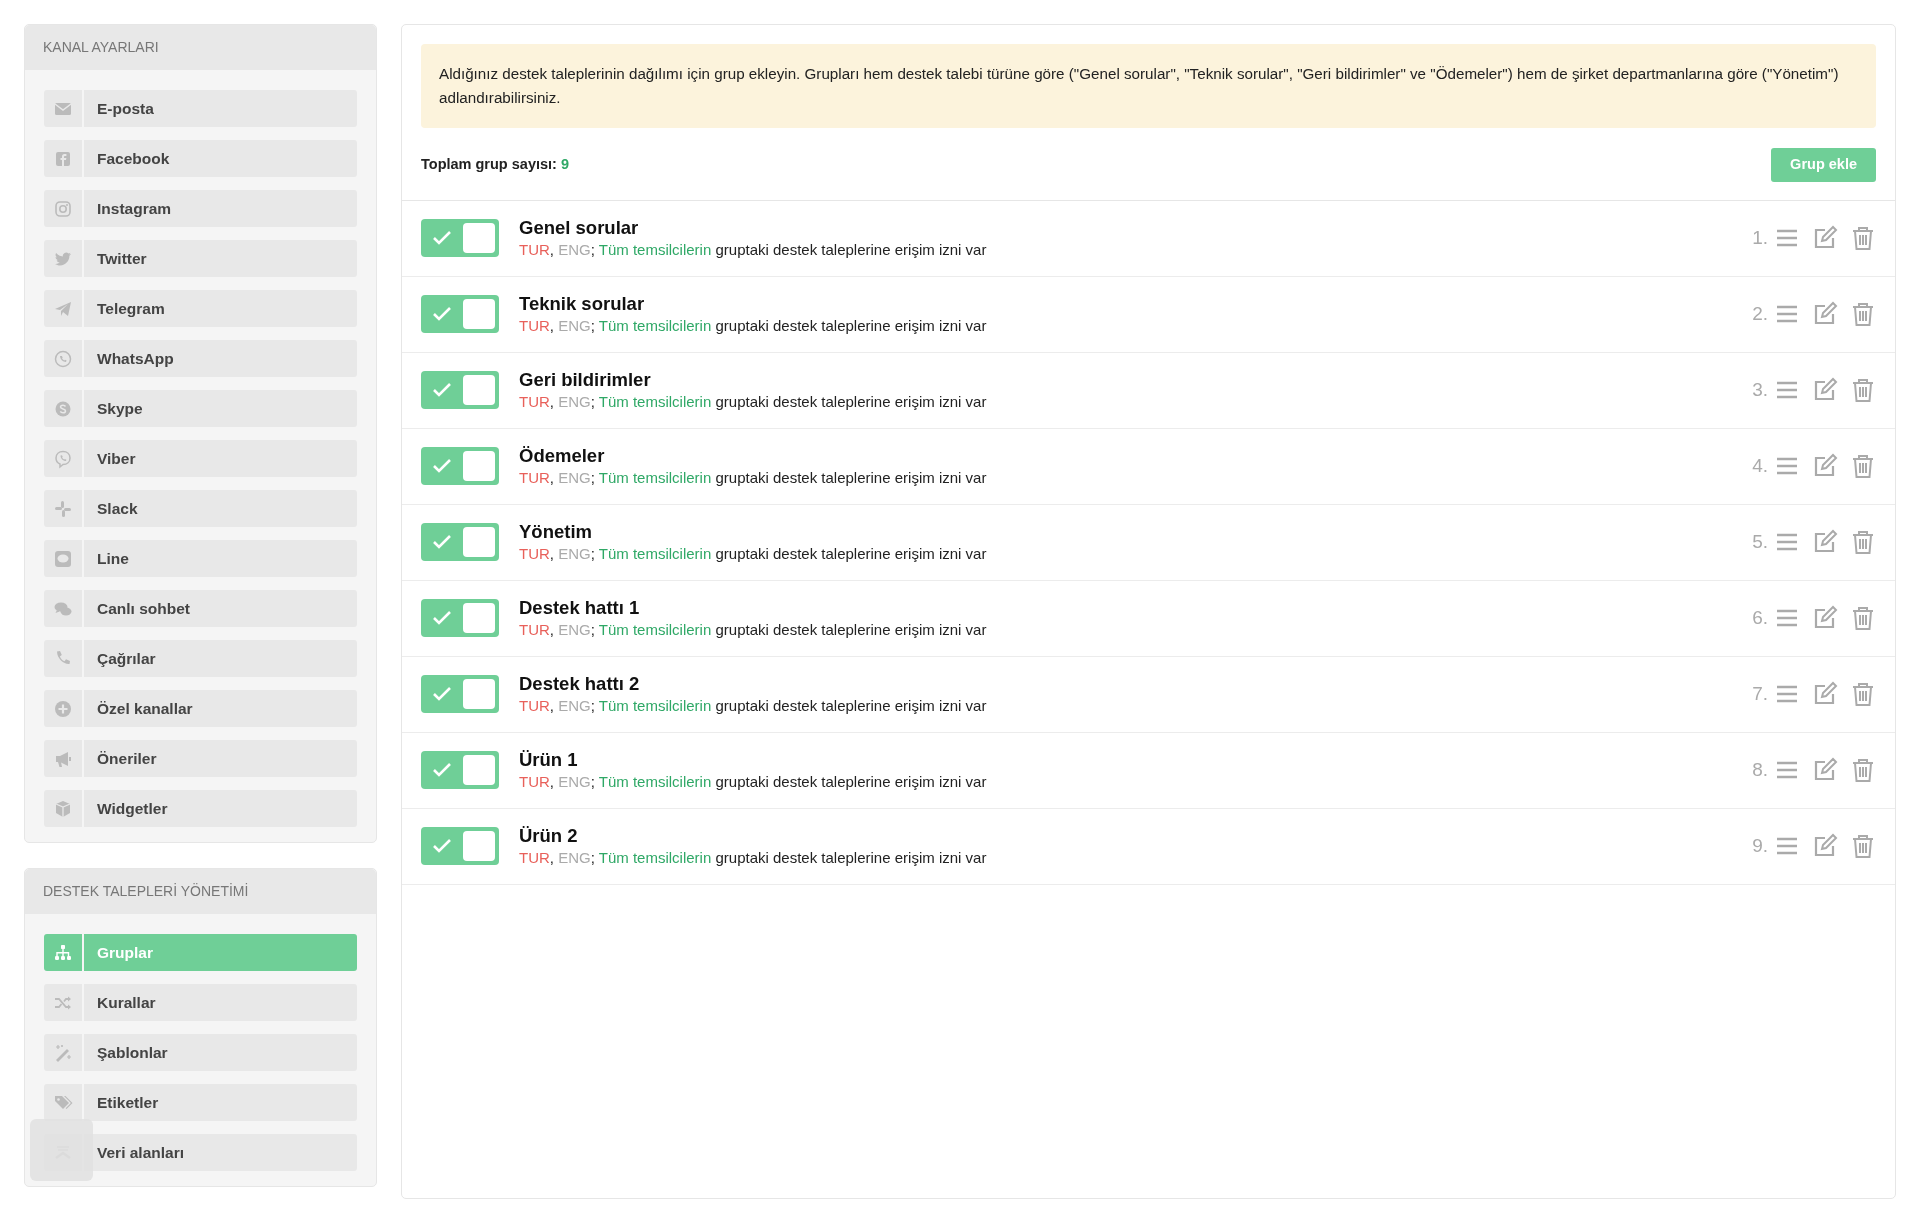 This screenshot has height=1222, width=1918. What do you see at coordinates (63, 952) in the screenshot?
I see `sitemap-icon` at bounding box center [63, 952].